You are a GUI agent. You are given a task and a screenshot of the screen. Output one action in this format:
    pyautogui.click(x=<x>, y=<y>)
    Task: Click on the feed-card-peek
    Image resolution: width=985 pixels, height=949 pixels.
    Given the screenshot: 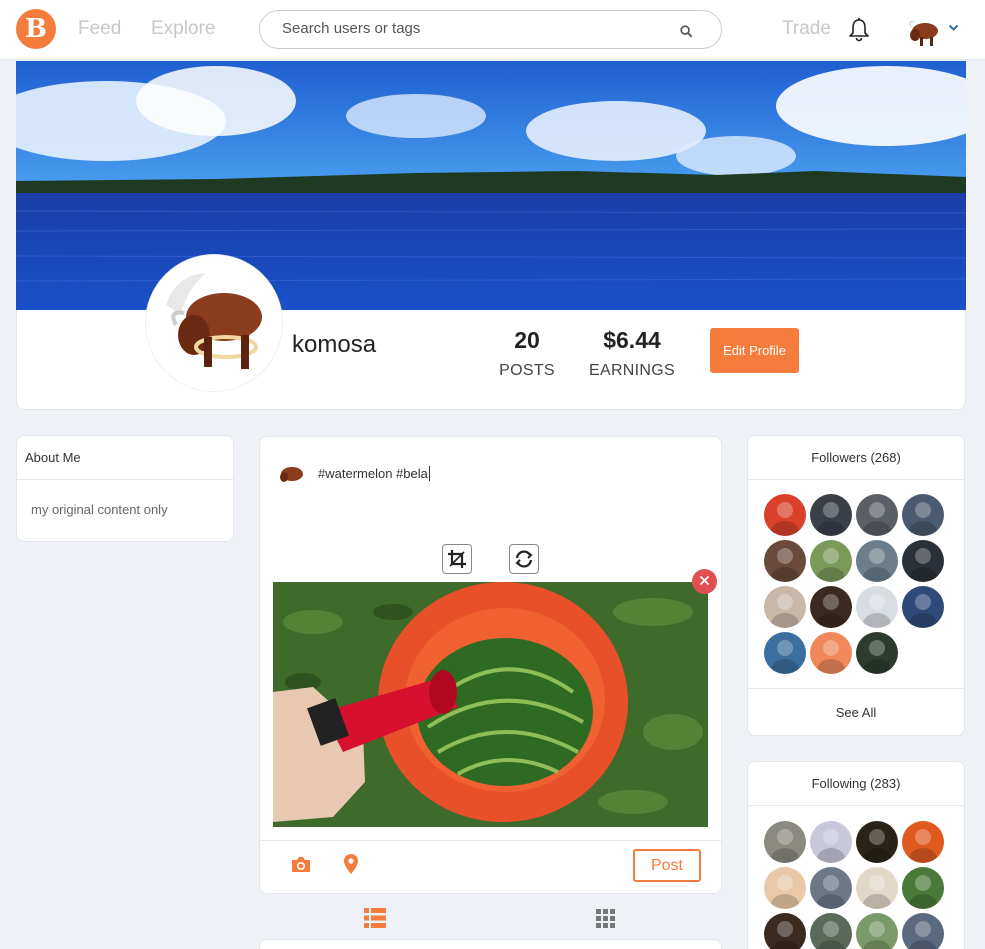 What is the action you would take?
    pyautogui.click(x=490, y=944)
    